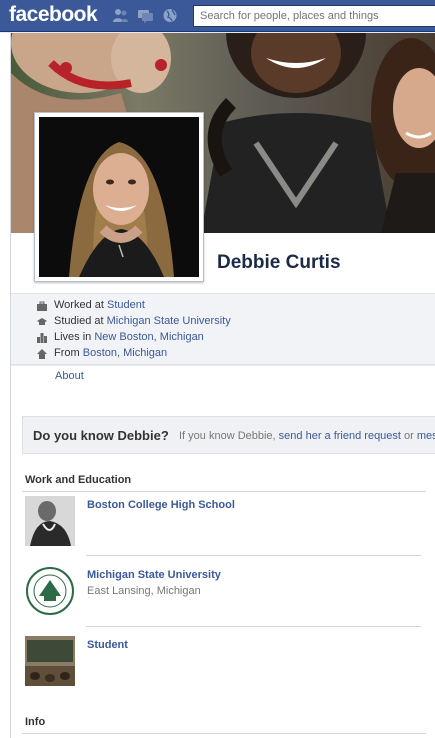  I want to click on do-you-know-prefix: If you know Debbie,, so click(229, 436).